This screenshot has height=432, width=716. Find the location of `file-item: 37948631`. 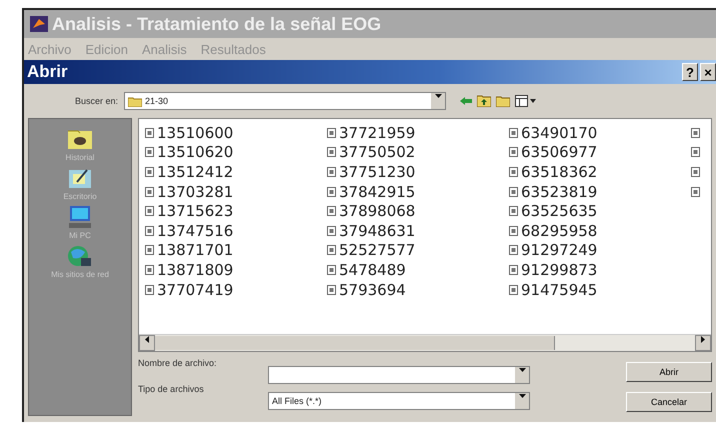

file-item: 37948631 is located at coordinates (371, 230).